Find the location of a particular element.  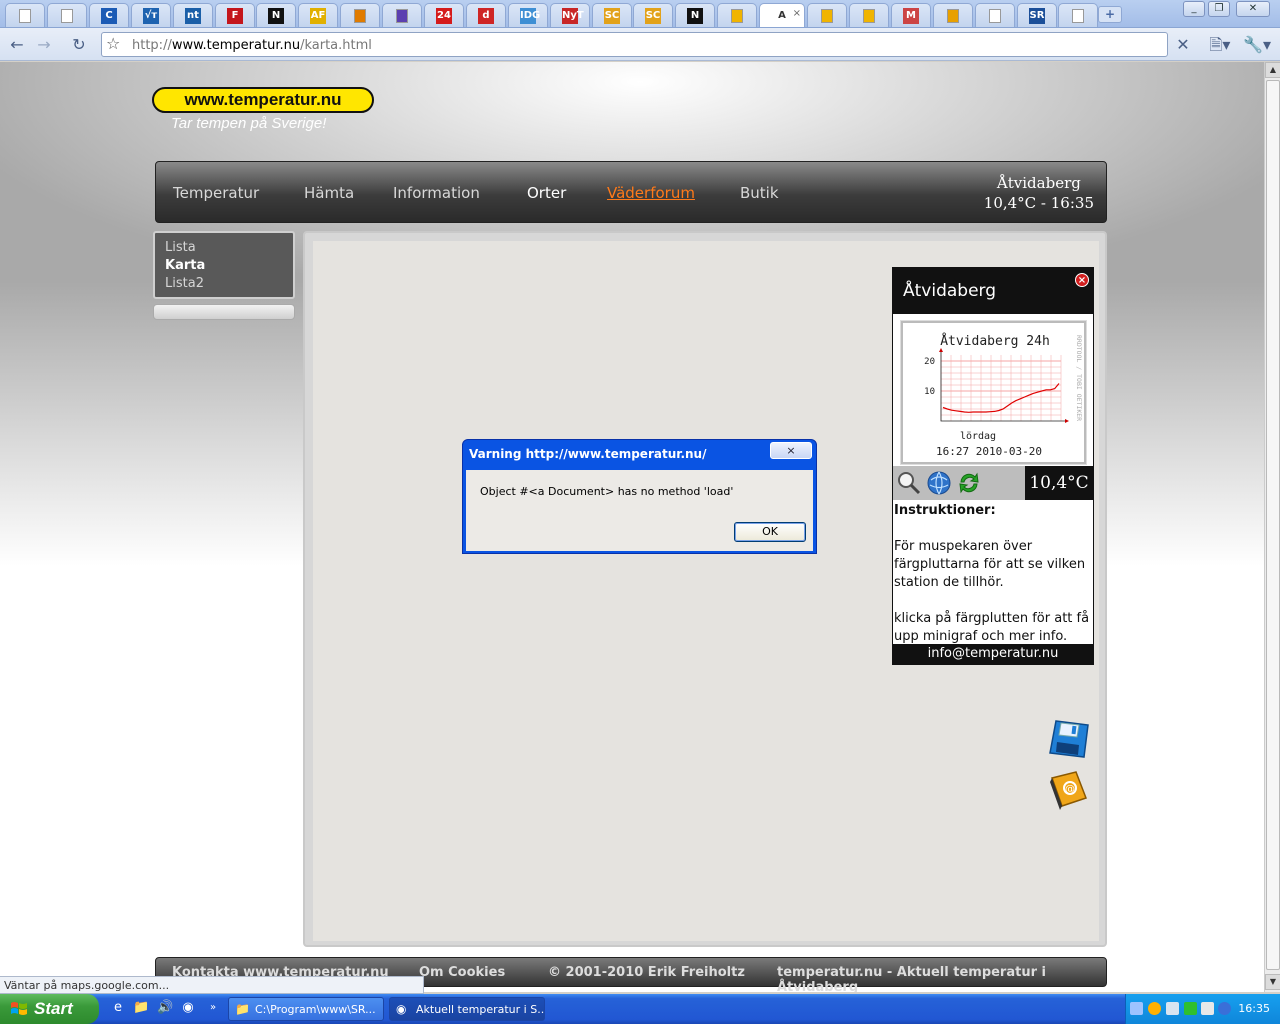

page-scrollbar: ▲ ▼ is located at coordinates (1272, 527).